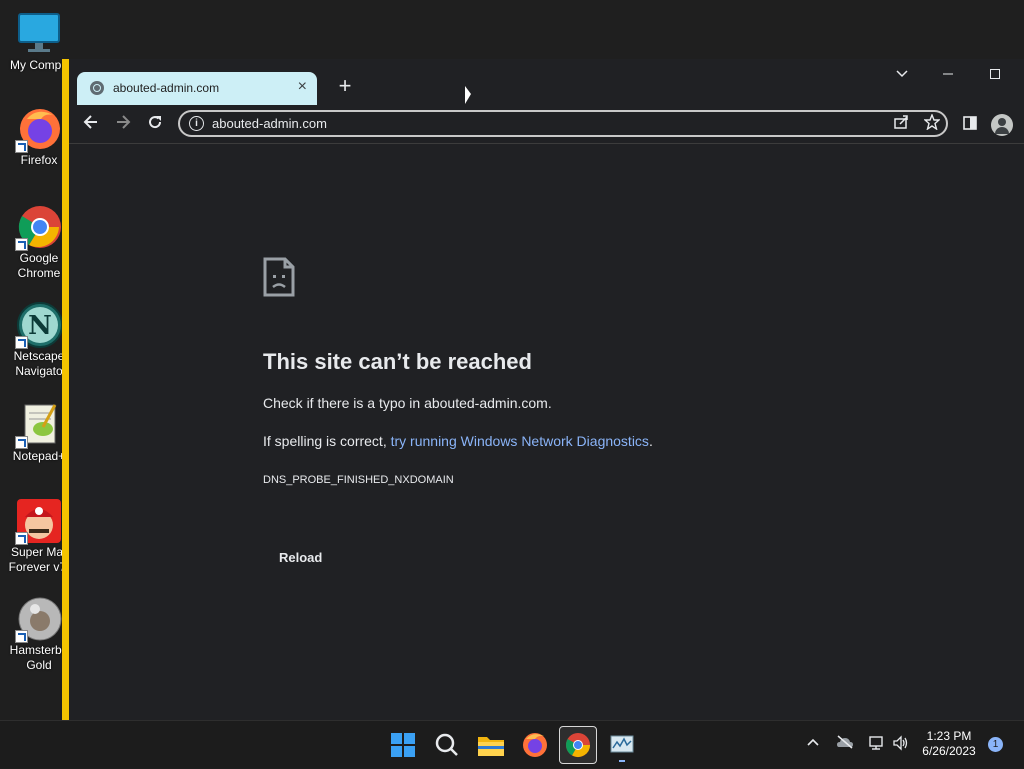 This screenshot has width=1024, height=769. I want to click on minimize-icon, so click(948, 74).